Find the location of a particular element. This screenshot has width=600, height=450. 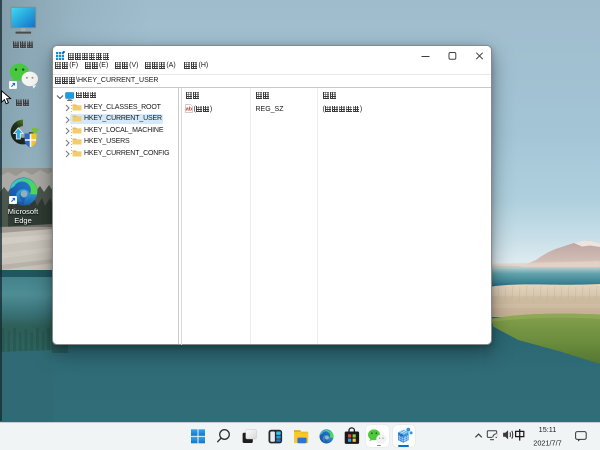

svg-text: ab is located at coordinates (188, 109).